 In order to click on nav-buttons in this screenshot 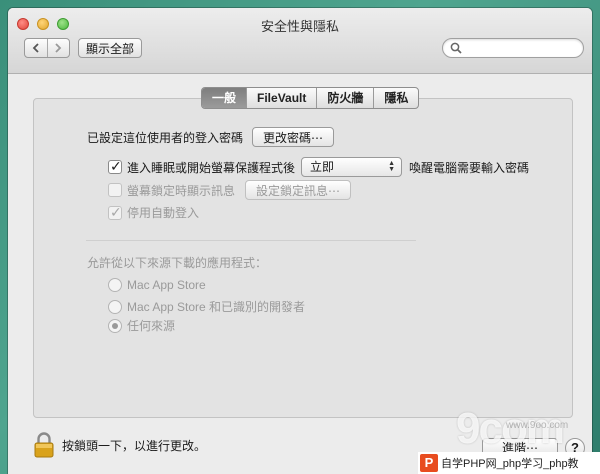, I will do `click(47, 48)`.